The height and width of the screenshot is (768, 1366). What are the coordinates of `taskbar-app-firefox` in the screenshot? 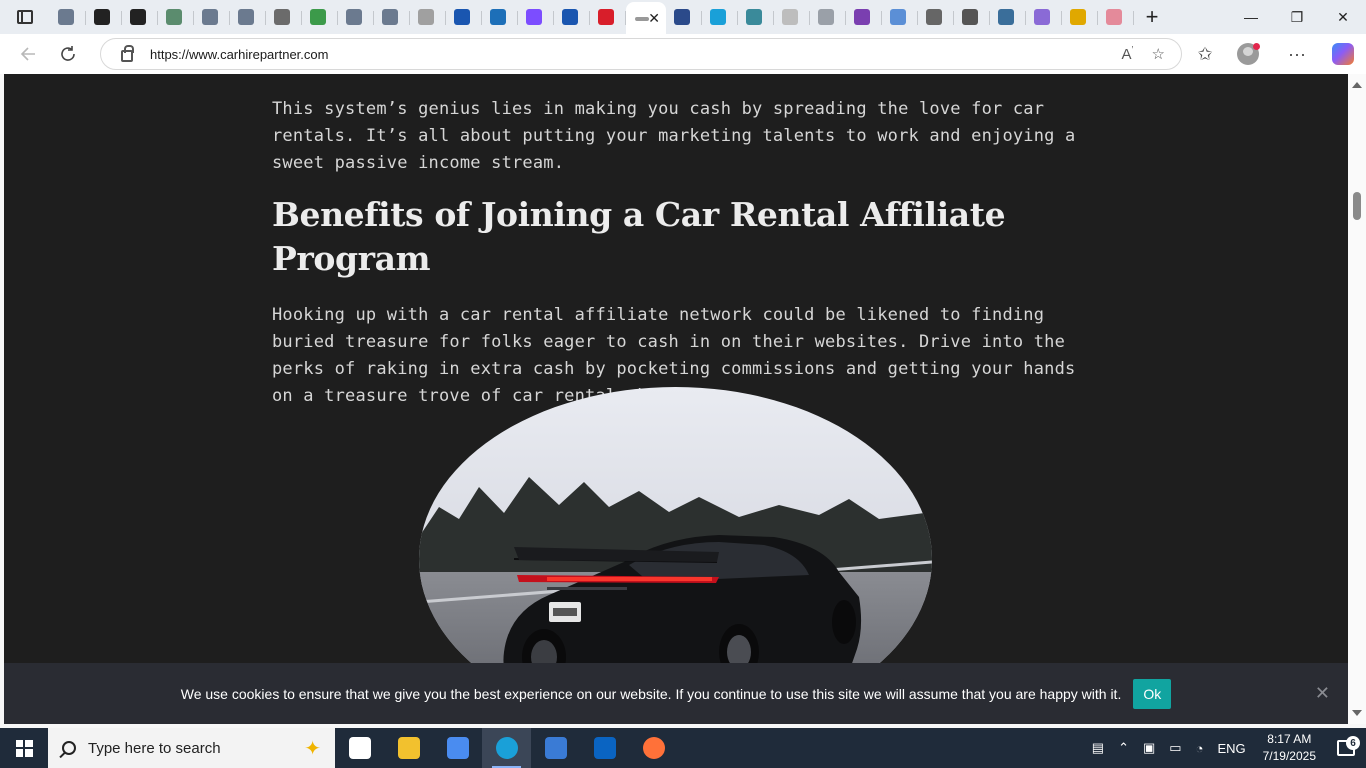 It's located at (653, 748).